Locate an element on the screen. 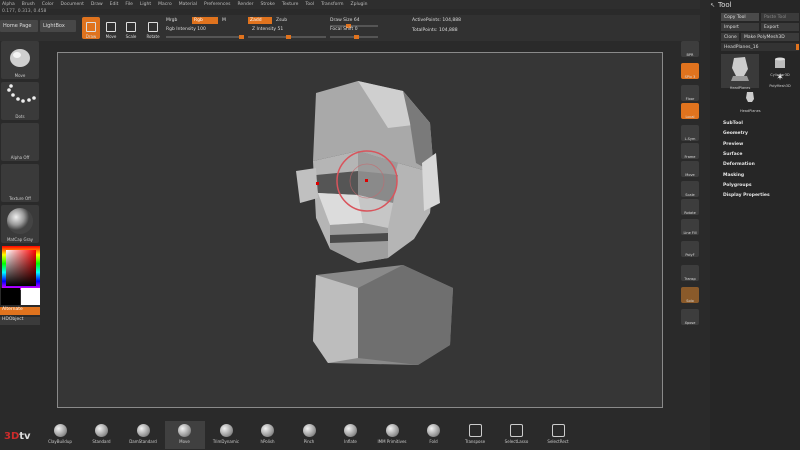 The image size is (800, 450). section-masking: Masking is located at coordinates (733, 175).